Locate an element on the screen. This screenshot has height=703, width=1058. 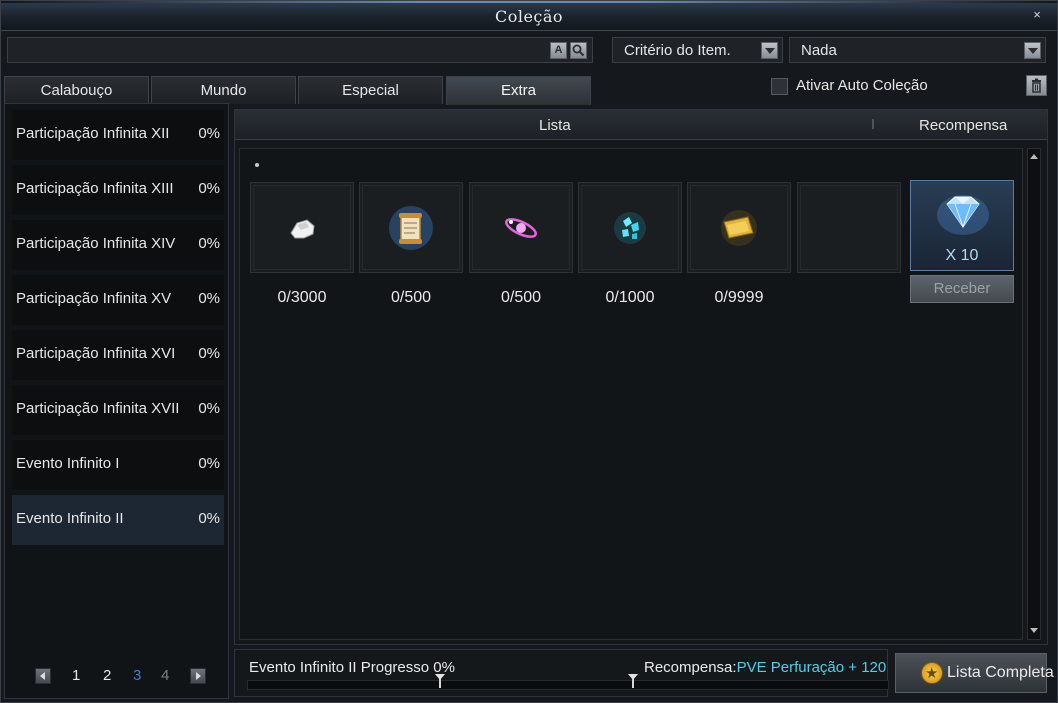
category-item: Participação Infinita XII 0% is located at coordinates (118, 135).